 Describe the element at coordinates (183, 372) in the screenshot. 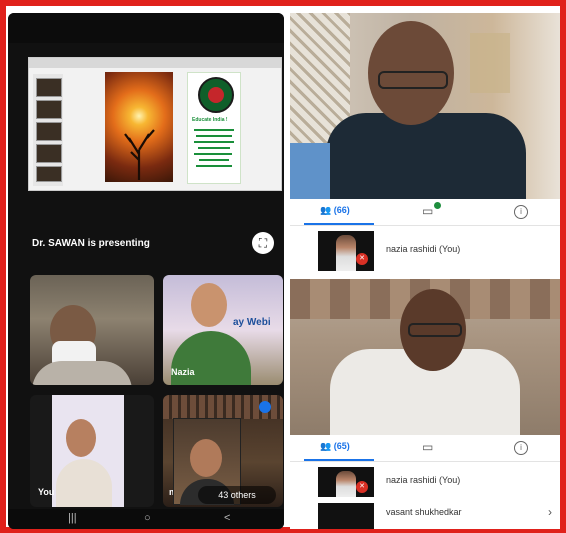

I see `participant-name: Nazia` at that location.